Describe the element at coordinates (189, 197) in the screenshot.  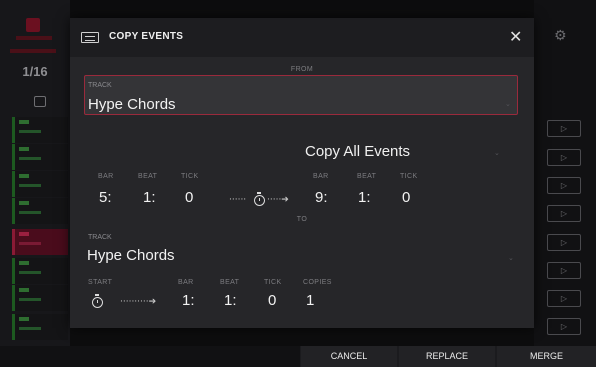
I see `start-tick-field: 0` at that location.